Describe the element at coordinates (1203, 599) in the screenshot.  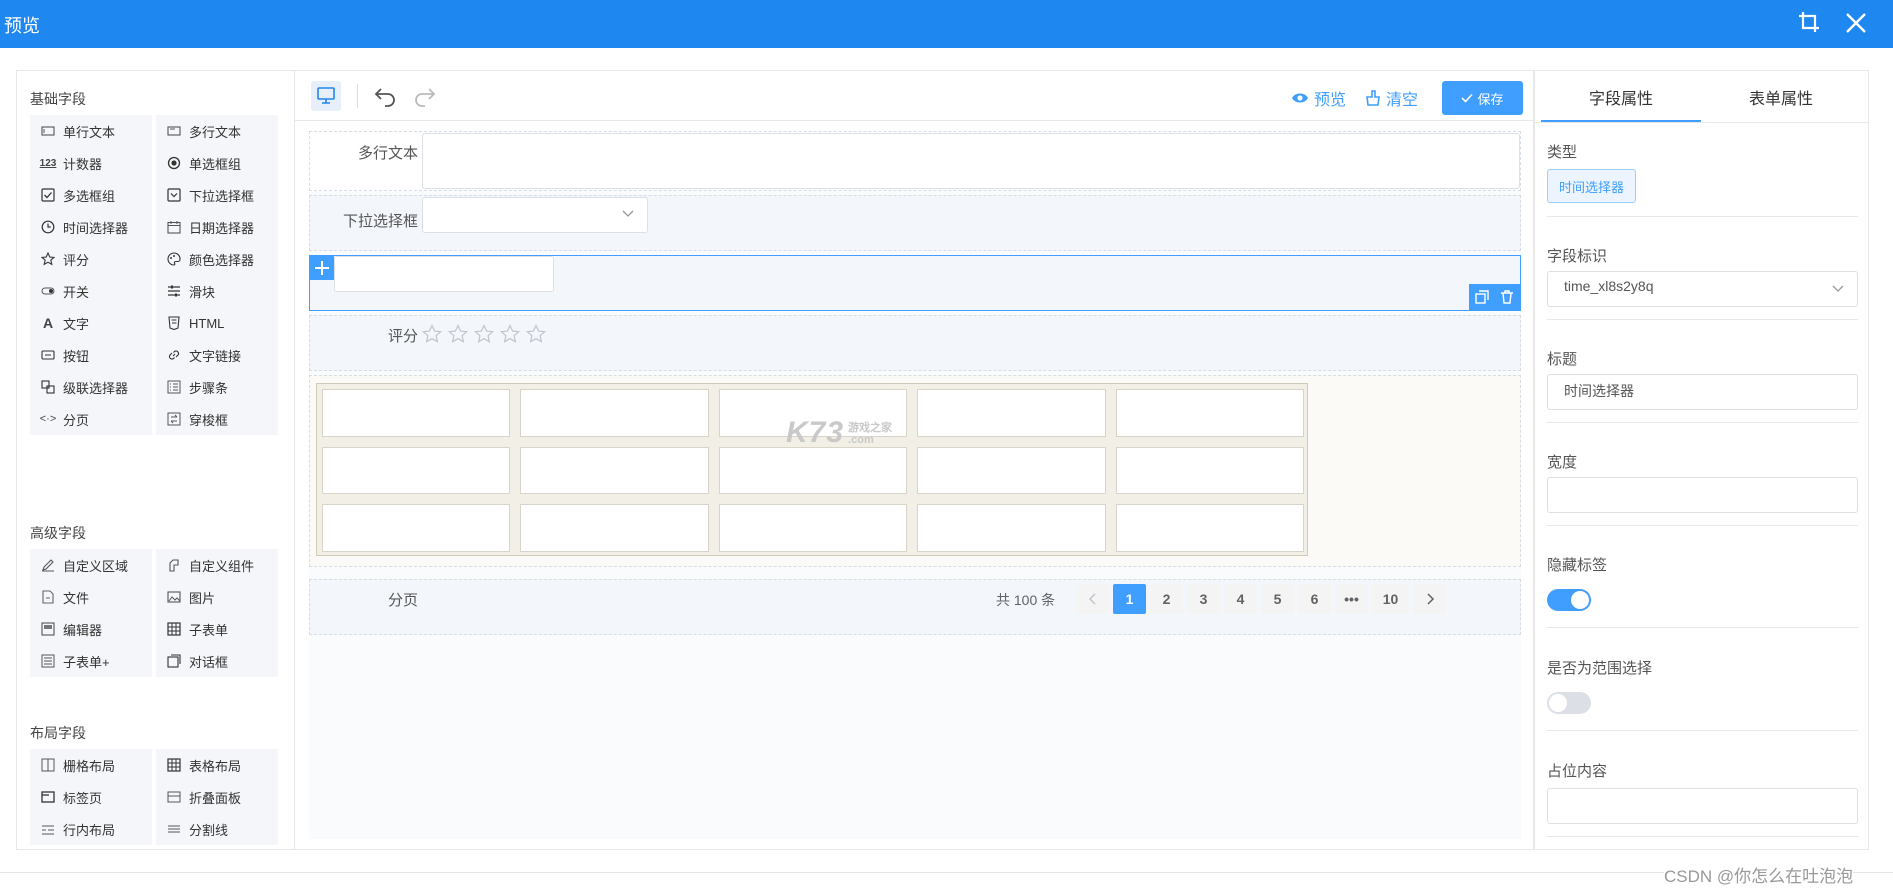
I see `pager-page: 3` at that location.